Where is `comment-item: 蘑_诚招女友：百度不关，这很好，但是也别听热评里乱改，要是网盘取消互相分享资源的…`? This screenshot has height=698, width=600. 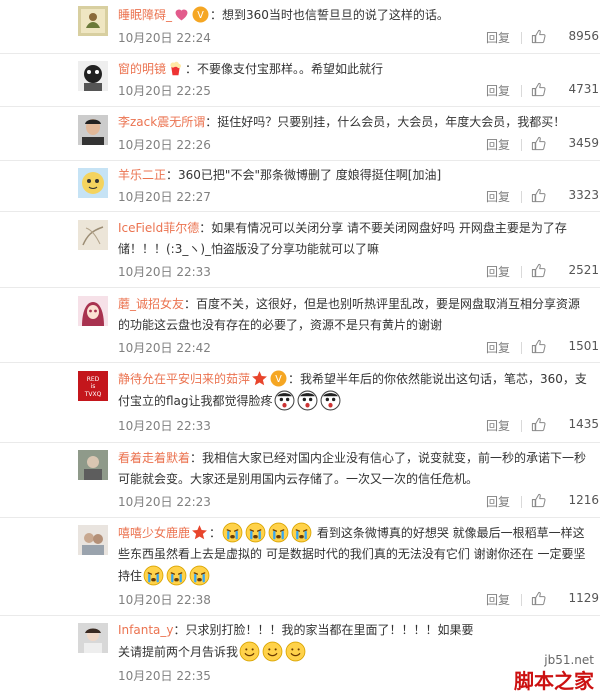 comment-item: 蘑_诚招女友：百度不关，这很好，但是也别听热评里乱改，要是网盘取消互相分享资源的… is located at coordinates (300, 325).